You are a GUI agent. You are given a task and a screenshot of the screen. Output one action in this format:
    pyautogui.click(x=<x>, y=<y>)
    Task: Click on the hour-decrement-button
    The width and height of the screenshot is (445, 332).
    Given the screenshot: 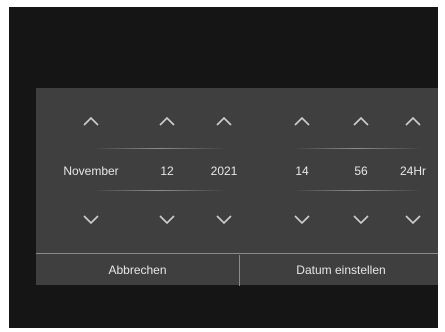 What is the action you would take?
    pyautogui.click(x=302, y=219)
    